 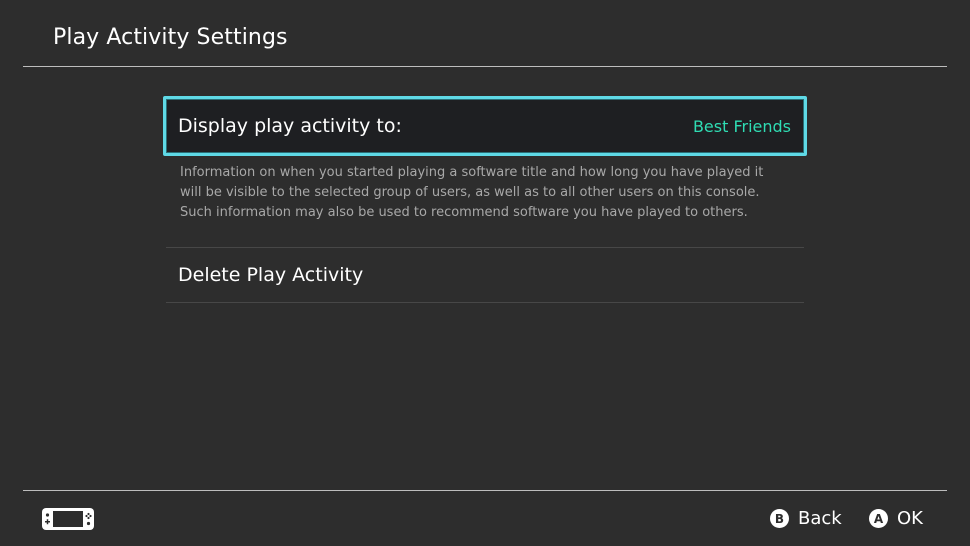 What do you see at coordinates (878, 518) in the screenshot?
I see `a-button-icon: A` at bounding box center [878, 518].